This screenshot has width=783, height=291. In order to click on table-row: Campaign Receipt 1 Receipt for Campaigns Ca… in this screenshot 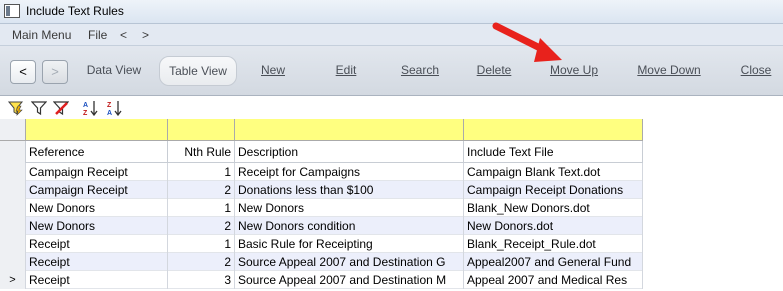, I will do `click(321, 172)`.